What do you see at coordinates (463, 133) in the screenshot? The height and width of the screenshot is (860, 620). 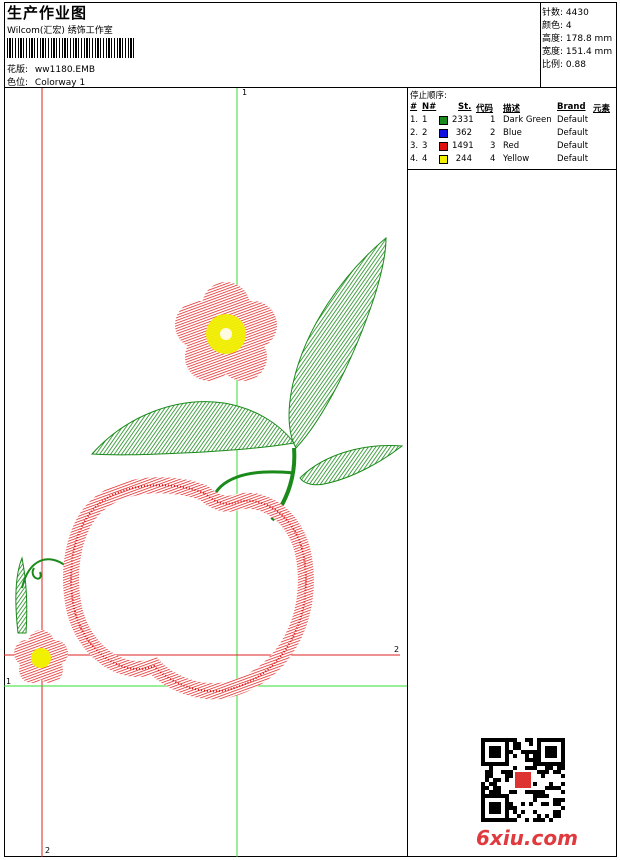 I see `seq-stitches: 362` at bounding box center [463, 133].